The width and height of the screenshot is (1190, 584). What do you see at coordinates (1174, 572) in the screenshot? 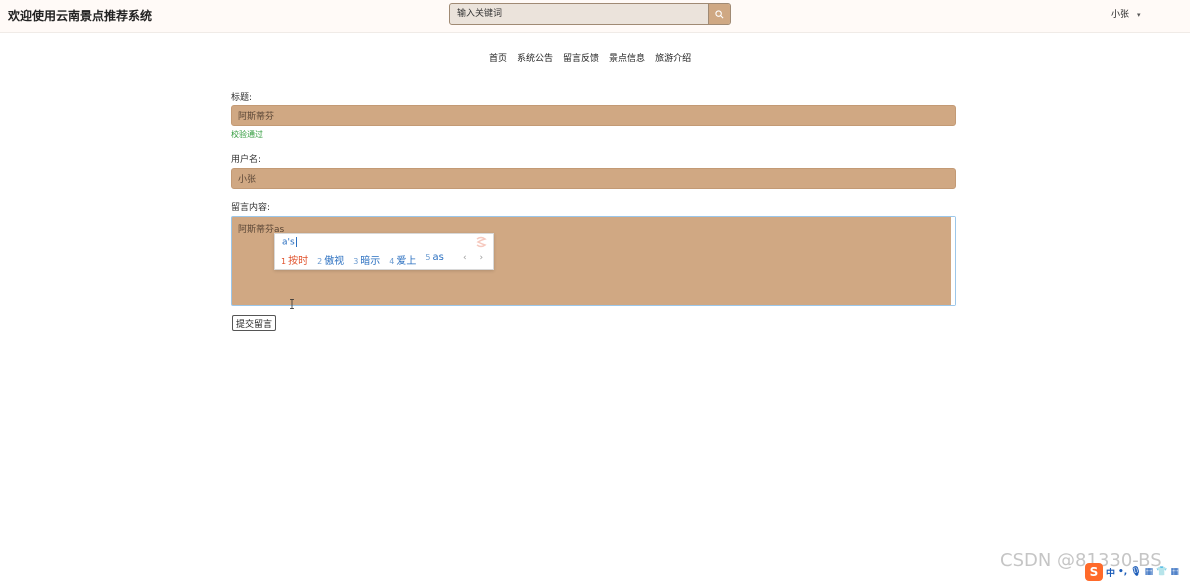
I see `ime-menu-icon: ▦` at bounding box center [1174, 572].